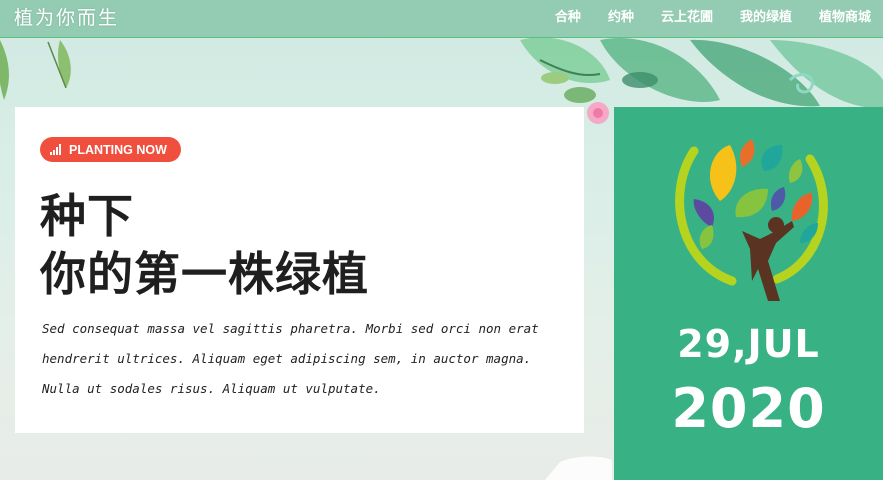 This screenshot has height=480, width=883. Describe the element at coordinates (687, 15) in the screenshot. I see `nav-item-cloud-garden: 云上花圃` at that location.